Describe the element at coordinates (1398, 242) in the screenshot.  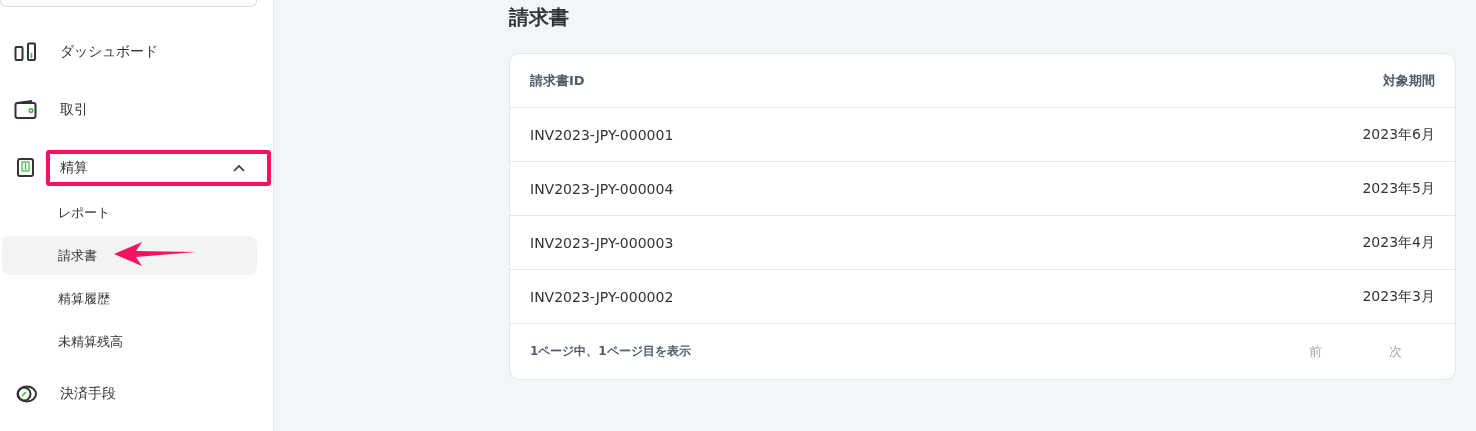
I see `table-cell: 2023年4月` at that location.